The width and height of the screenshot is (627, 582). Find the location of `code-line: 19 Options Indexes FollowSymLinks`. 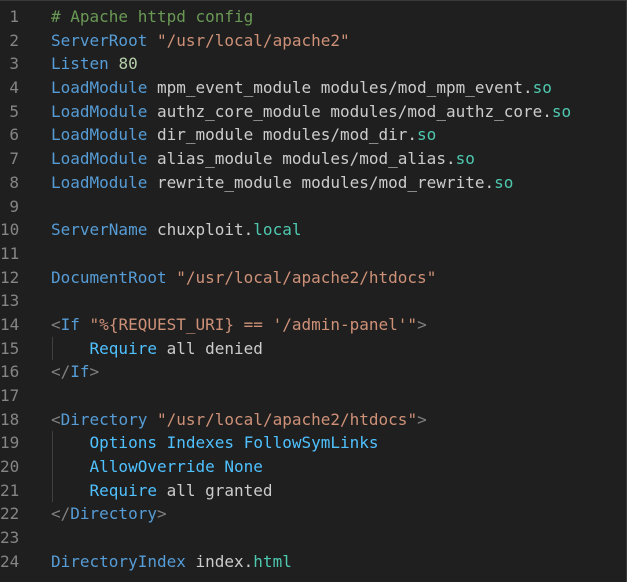

code-line: 19 Options Indexes FollowSymLinks is located at coordinates (313, 443).